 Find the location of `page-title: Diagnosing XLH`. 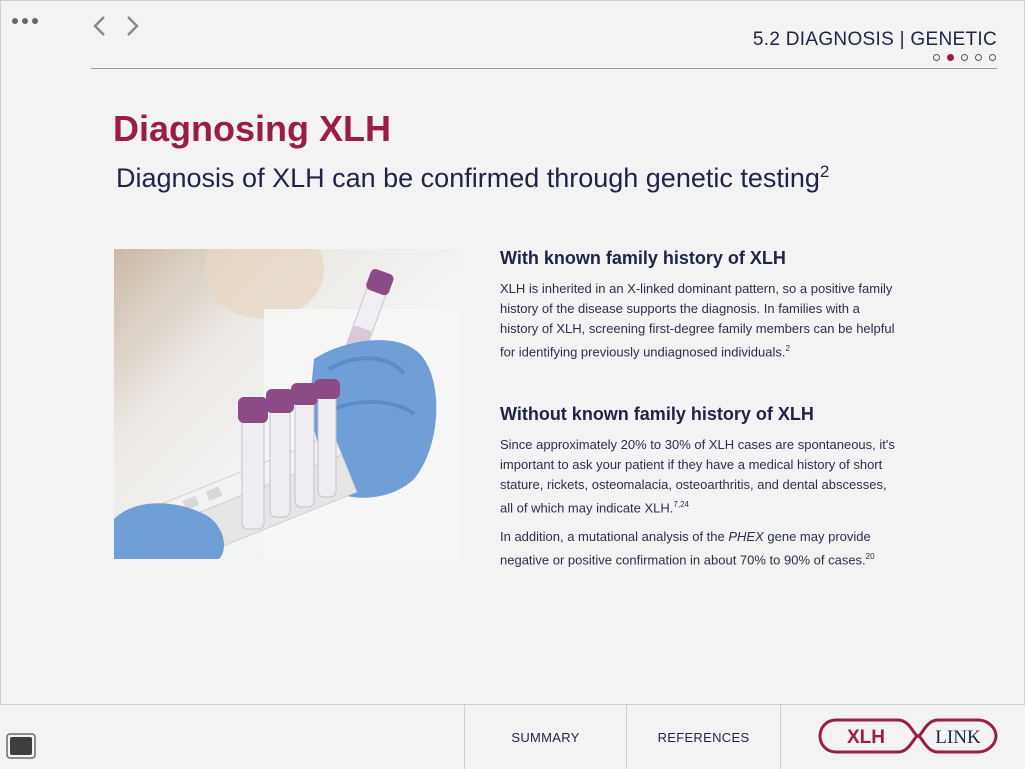

page-title: Diagnosing XLH is located at coordinates (252, 128).